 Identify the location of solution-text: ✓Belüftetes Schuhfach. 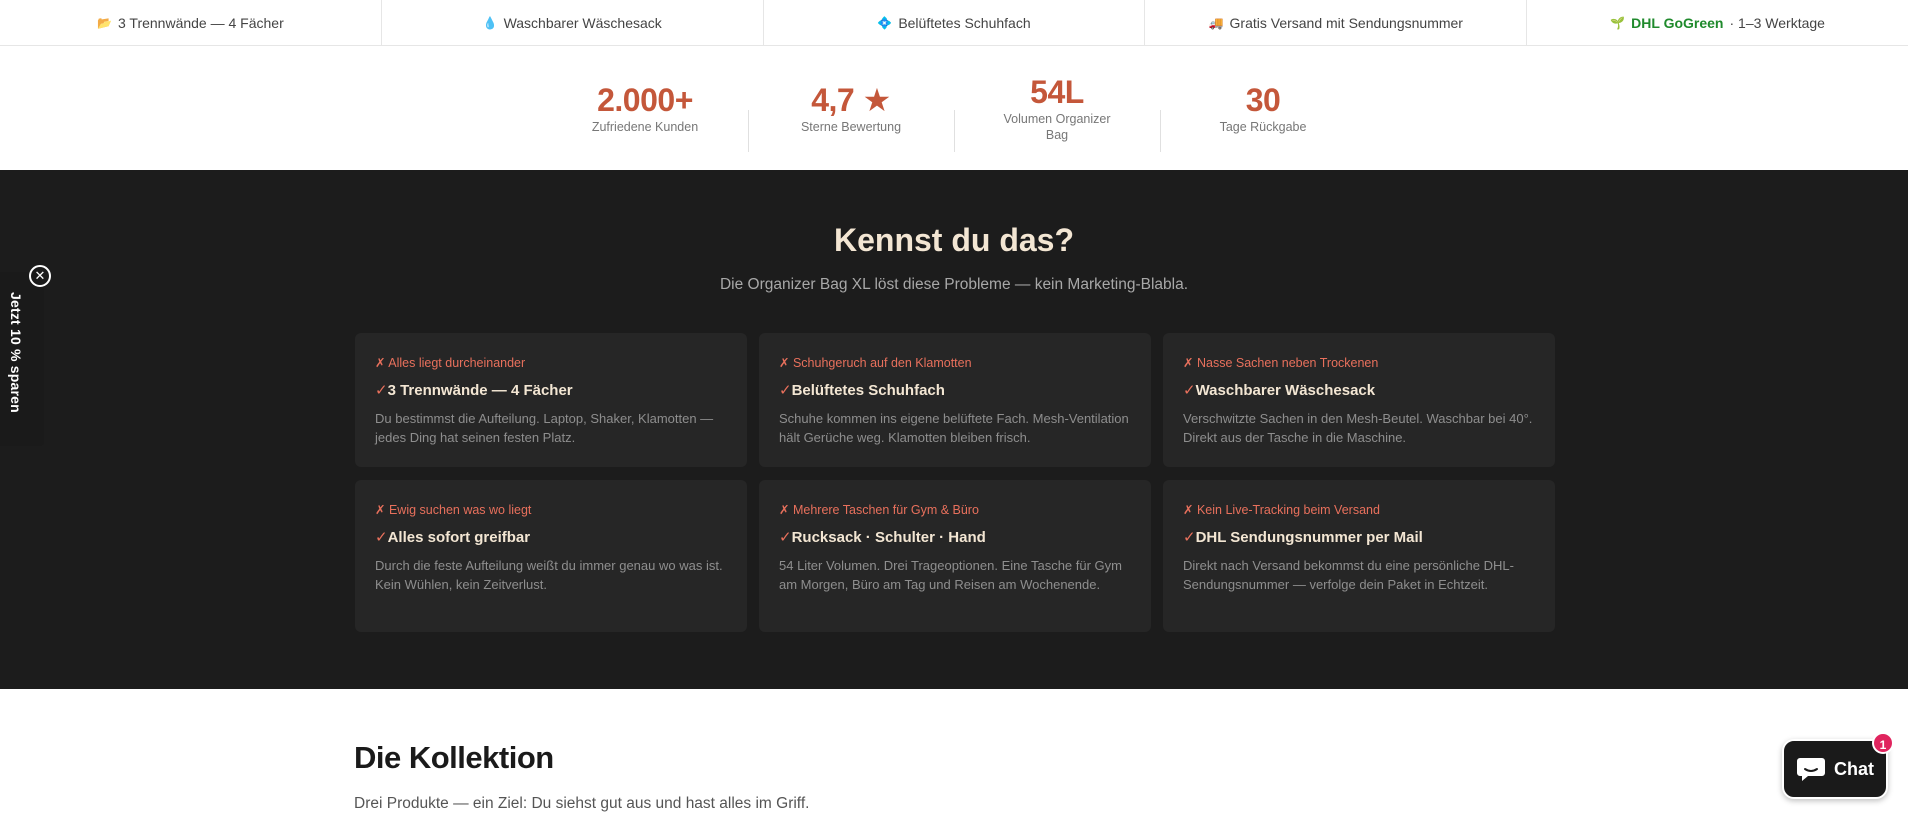
(862, 390).